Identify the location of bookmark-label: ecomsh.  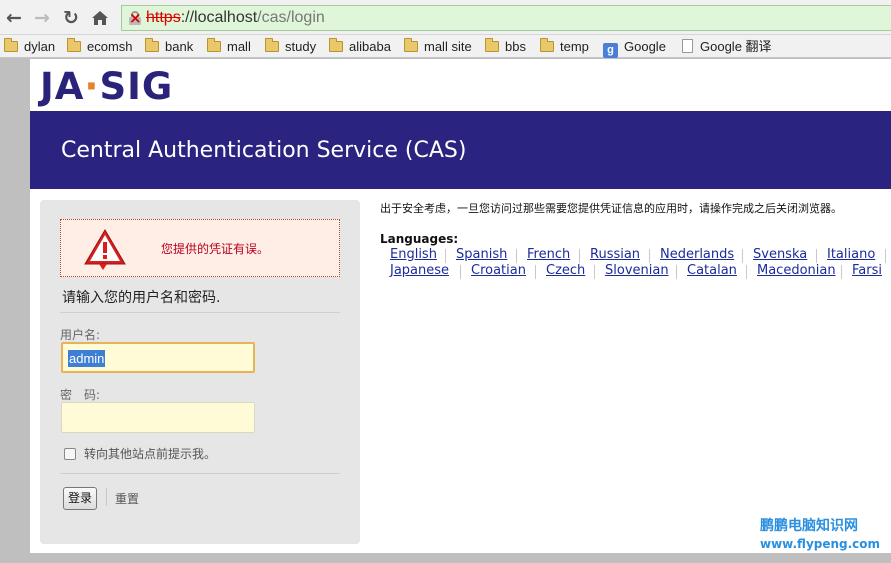
(110, 46).